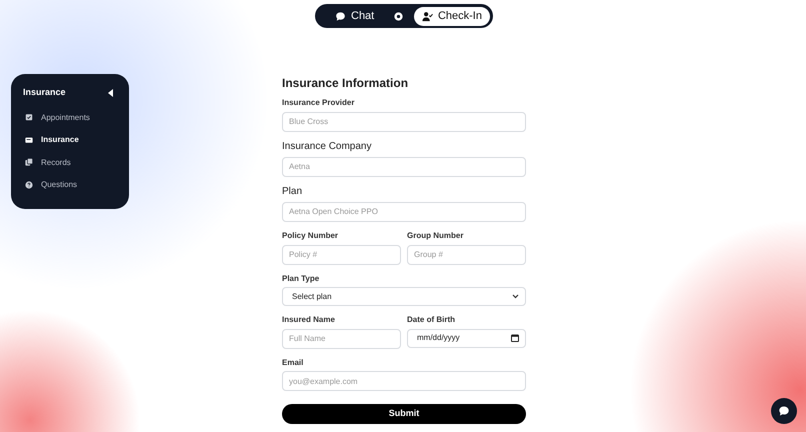  I want to click on input-field: Group #, so click(466, 254).